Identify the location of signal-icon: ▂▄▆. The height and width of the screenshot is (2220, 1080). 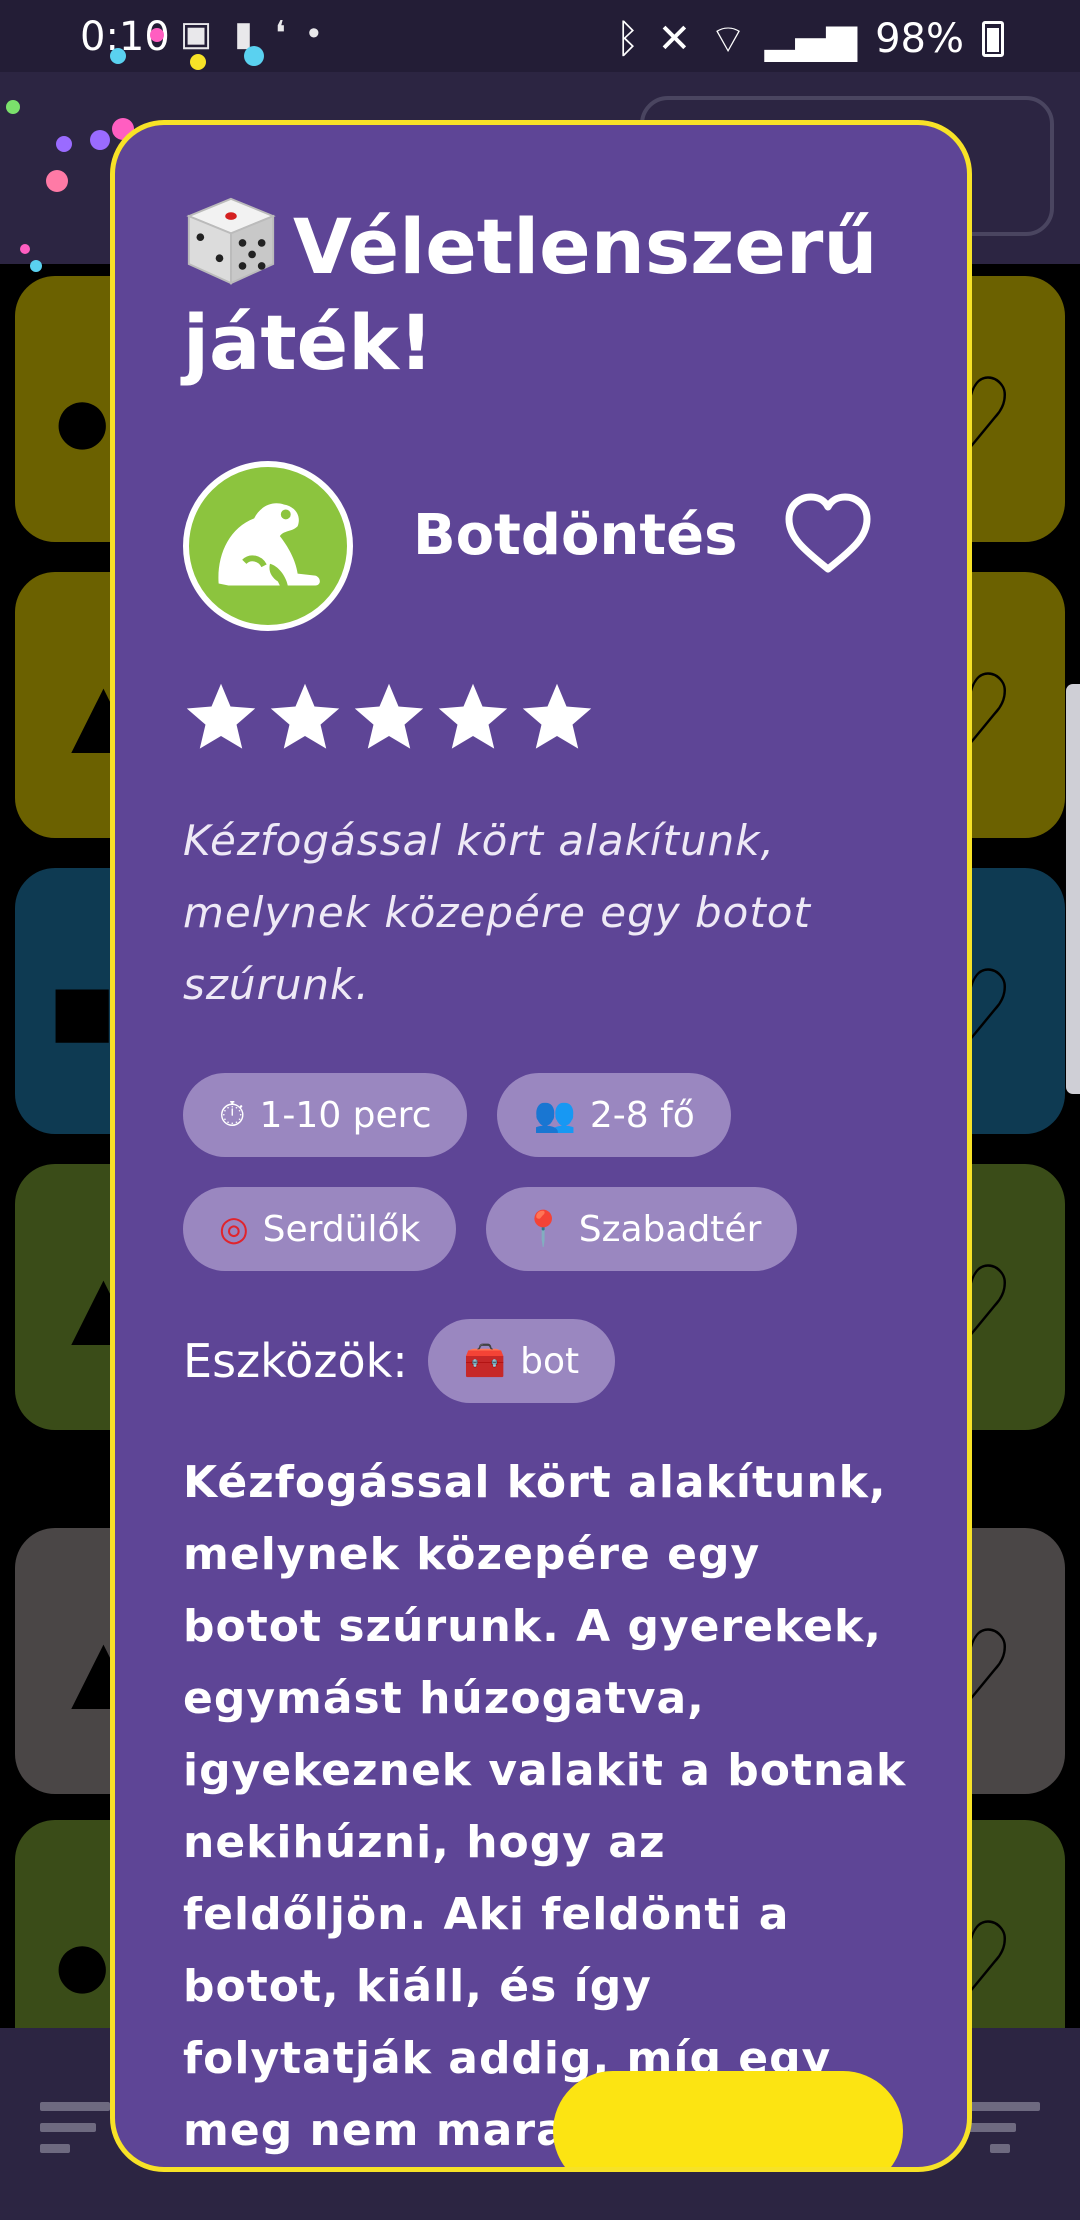
(811, 39).